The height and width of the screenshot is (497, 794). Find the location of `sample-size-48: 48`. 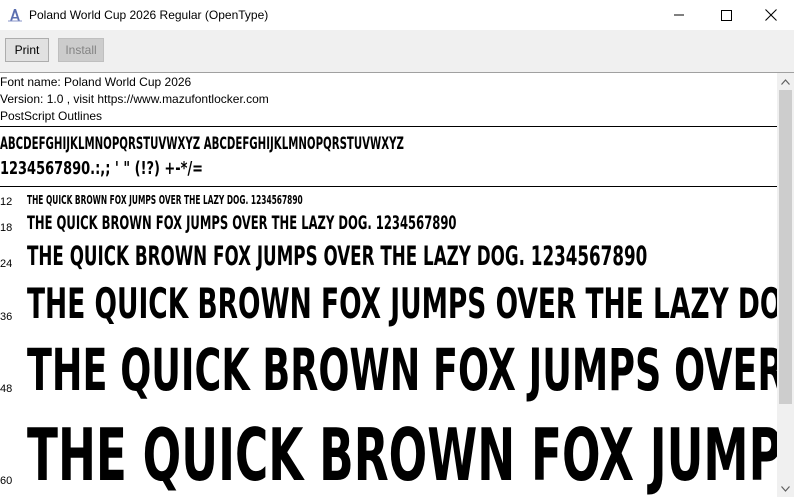

sample-size-48: 48 is located at coordinates (6, 389).